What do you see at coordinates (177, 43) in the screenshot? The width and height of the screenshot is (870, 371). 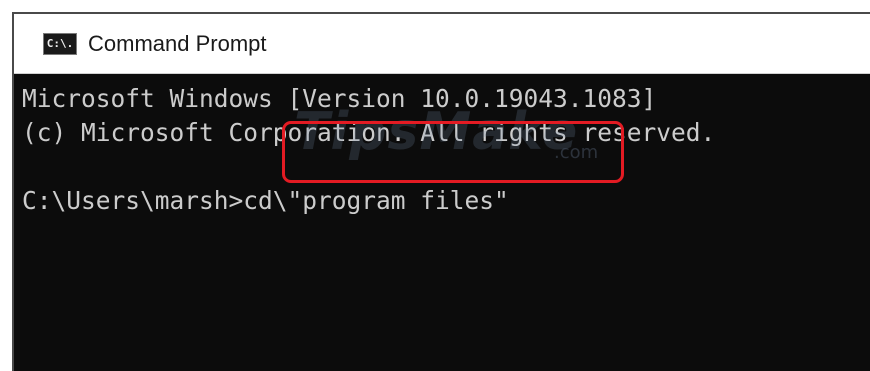 I see `window-title: Command Prompt` at bounding box center [177, 43].